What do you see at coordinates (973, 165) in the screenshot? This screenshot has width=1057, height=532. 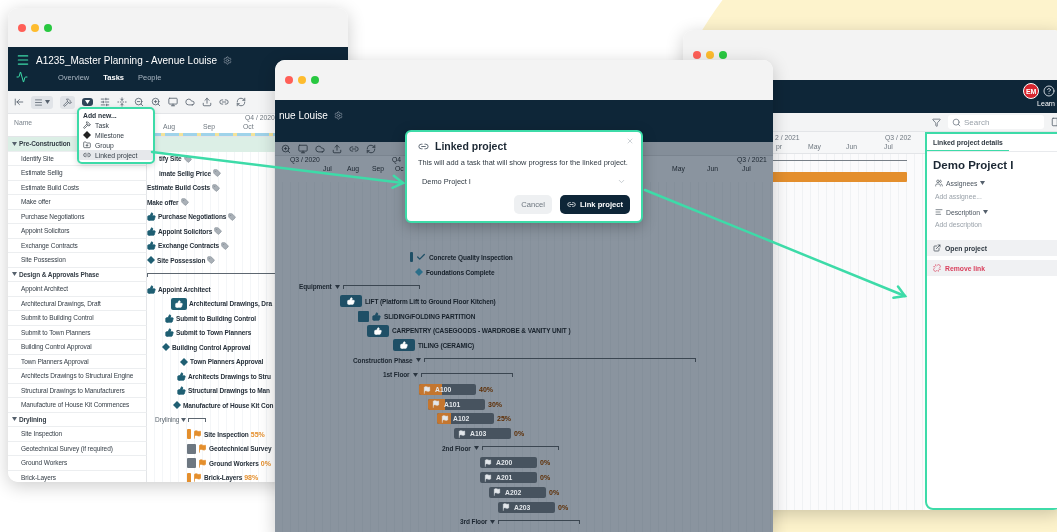 I see `project-title: Demo Project I` at bounding box center [973, 165].